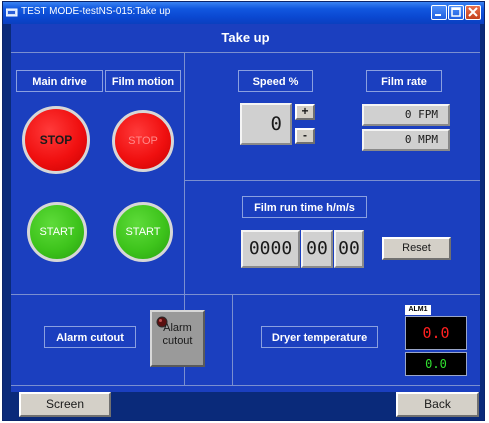 This screenshot has width=489, height=423. Describe the element at coordinates (406, 140) in the screenshot. I see `film-rate-mpm: 0 MPM` at that location.